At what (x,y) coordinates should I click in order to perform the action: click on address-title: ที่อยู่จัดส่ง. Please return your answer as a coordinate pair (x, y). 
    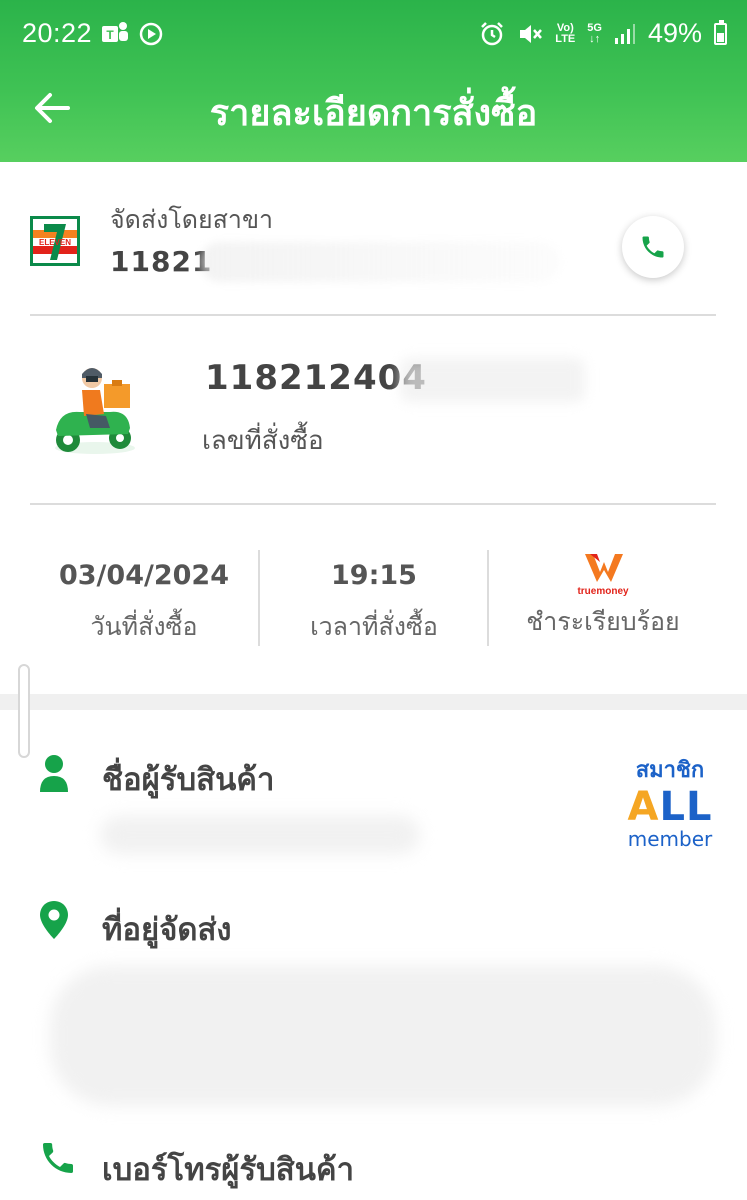
    Looking at the image, I should click on (167, 930).